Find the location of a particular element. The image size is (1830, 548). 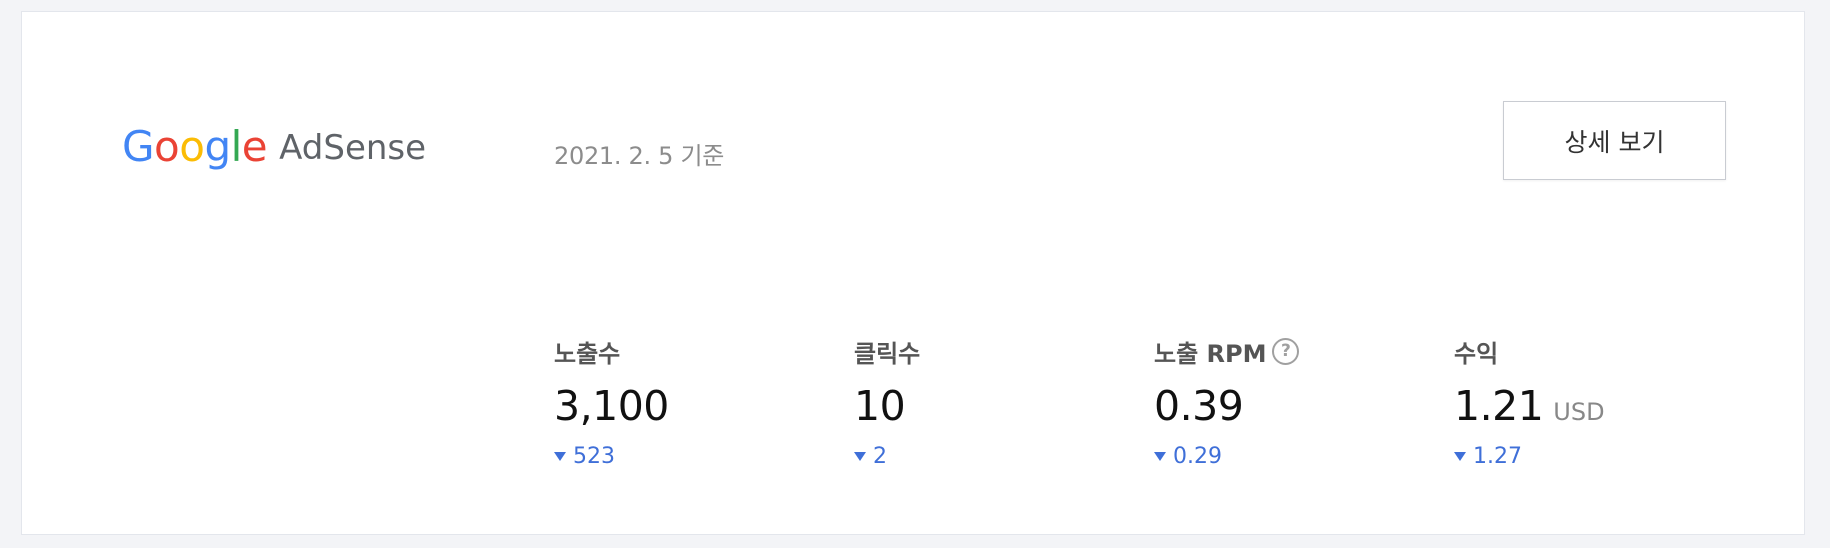

stat-value-number: 1.21 is located at coordinates (1499, 406).